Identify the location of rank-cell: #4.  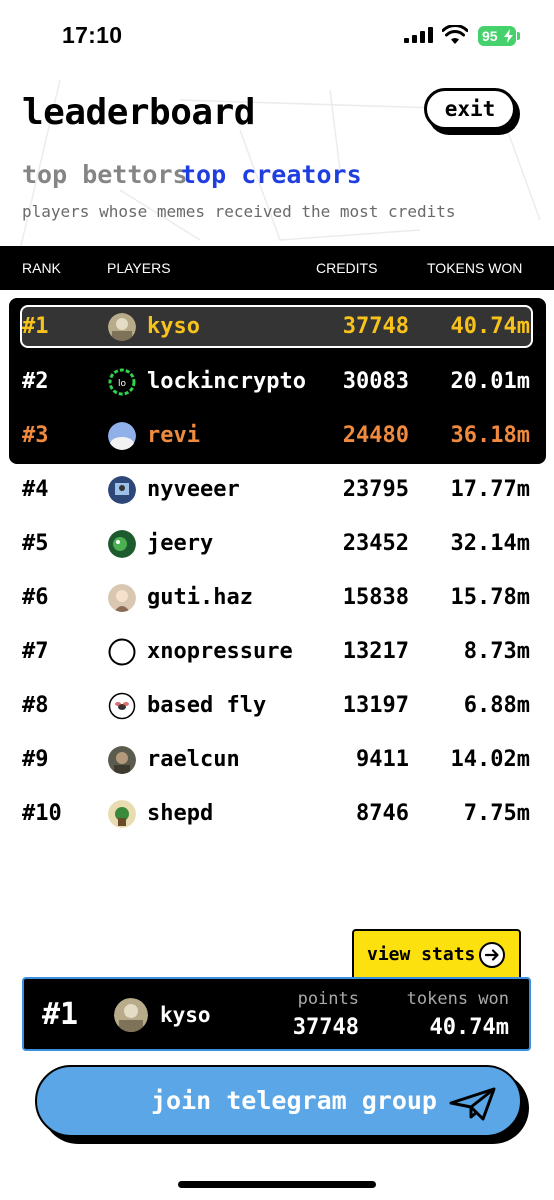
(35, 489).